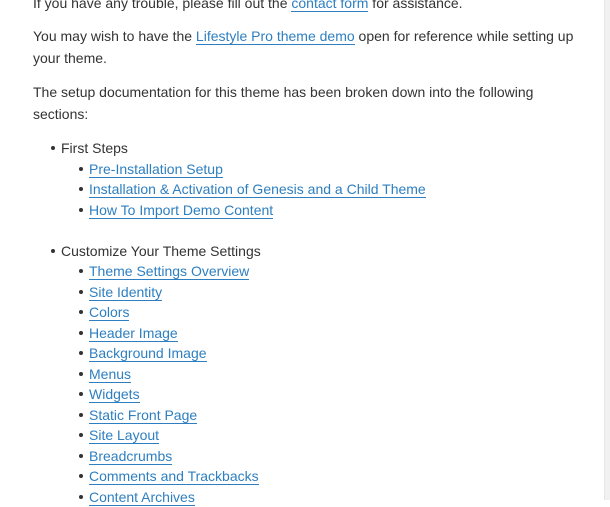 This screenshot has height=507, width=610. What do you see at coordinates (114, 394) in the screenshot?
I see `widgets-link: Widgets` at bounding box center [114, 394].